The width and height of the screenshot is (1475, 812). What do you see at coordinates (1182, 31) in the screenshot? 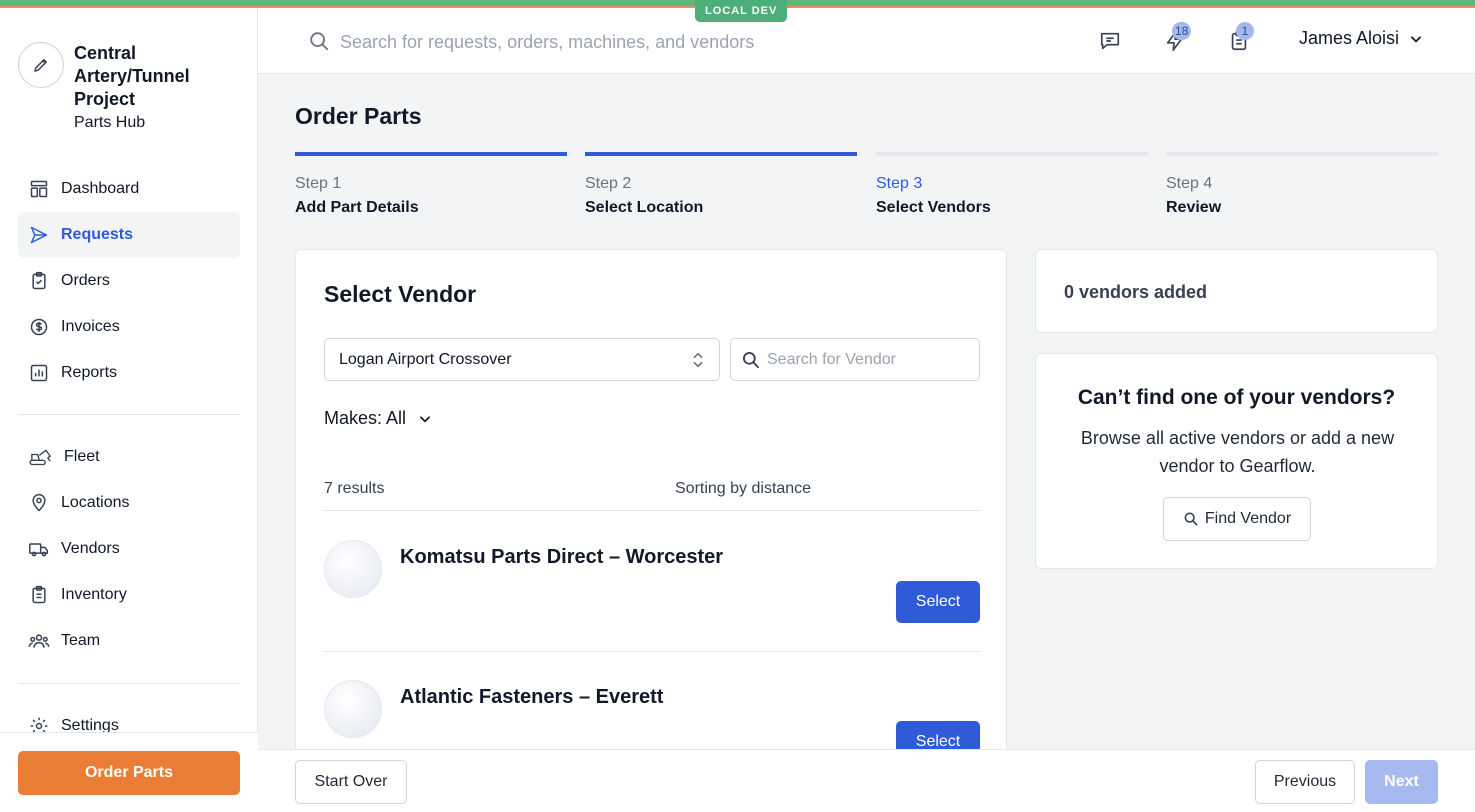
I see `notifications-badge: 18` at bounding box center [1182, 31].